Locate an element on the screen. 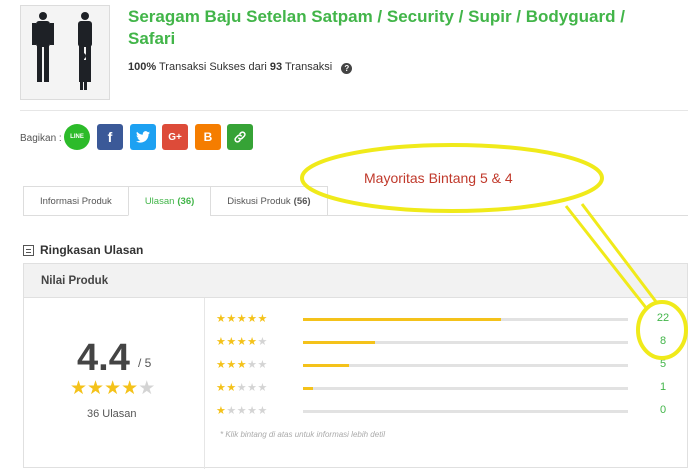  google-plus-icon: G+ is located at coordinates (175, 137).